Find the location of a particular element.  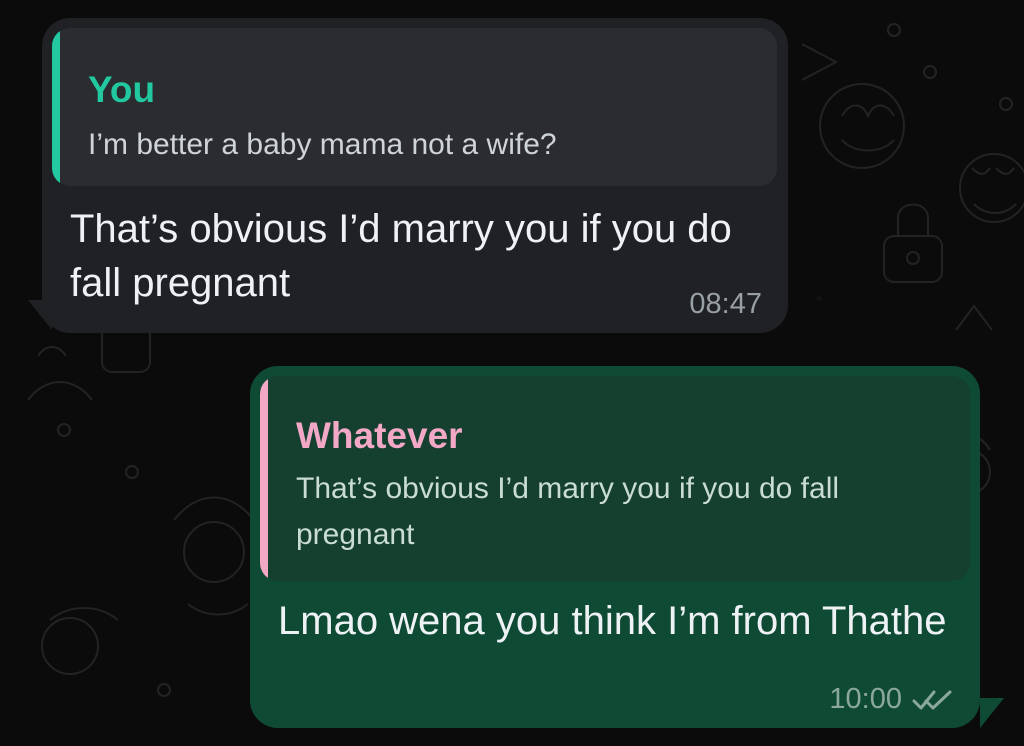

outgoing-reply-accent-bar is located at coordinates (264, 478).